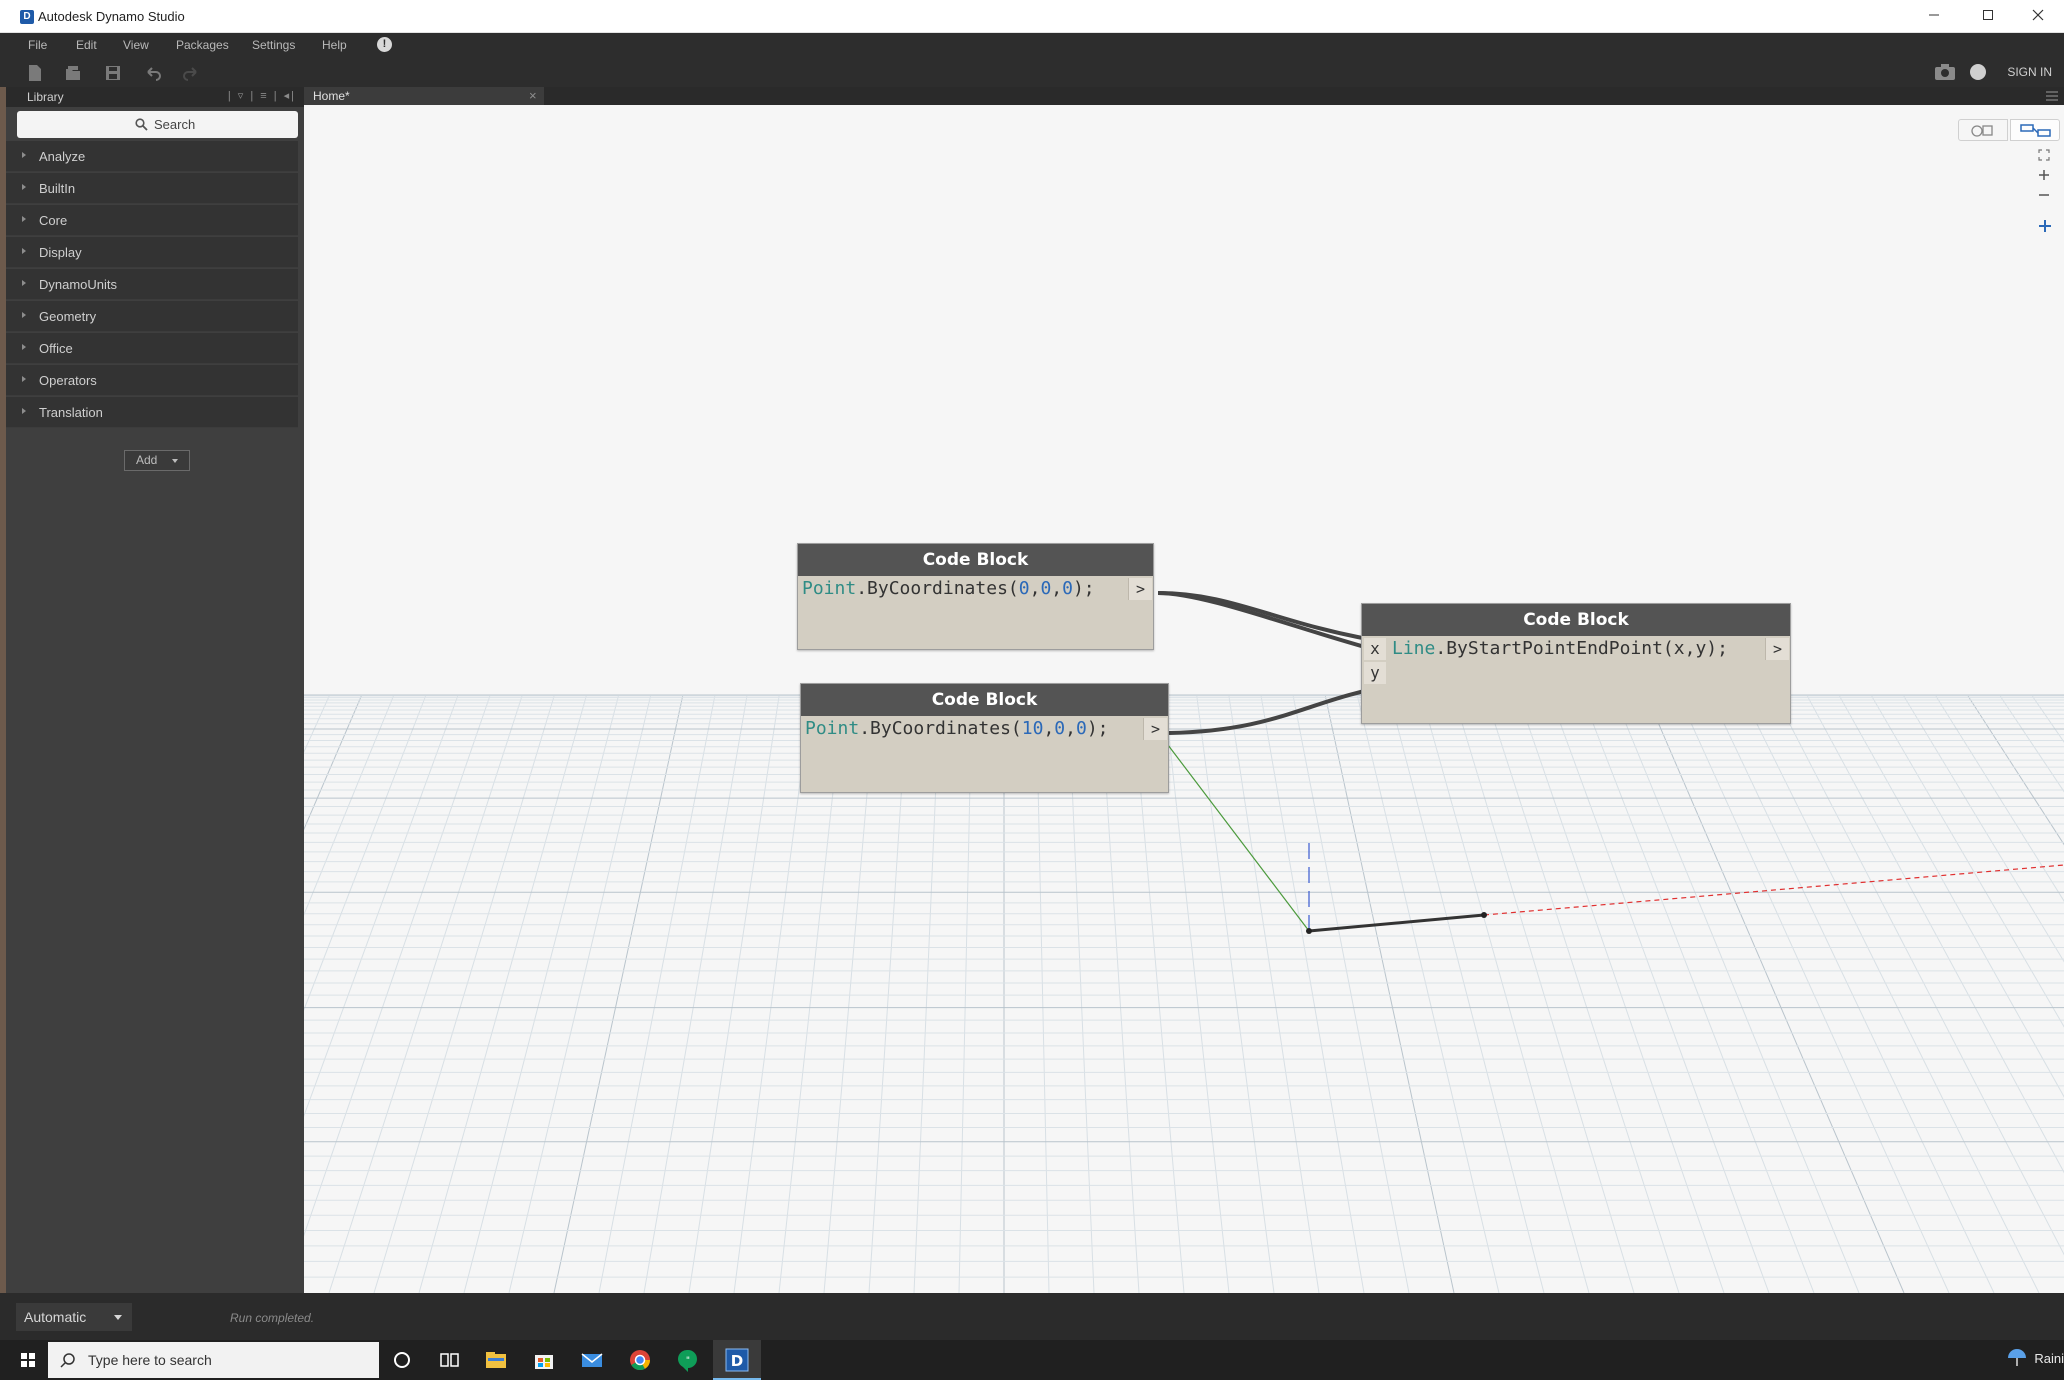 The image size is (2064, 1380). Describe the element at coordinates (384, 44) in the screenshot. I see `notification-info-icon: !` at that location.